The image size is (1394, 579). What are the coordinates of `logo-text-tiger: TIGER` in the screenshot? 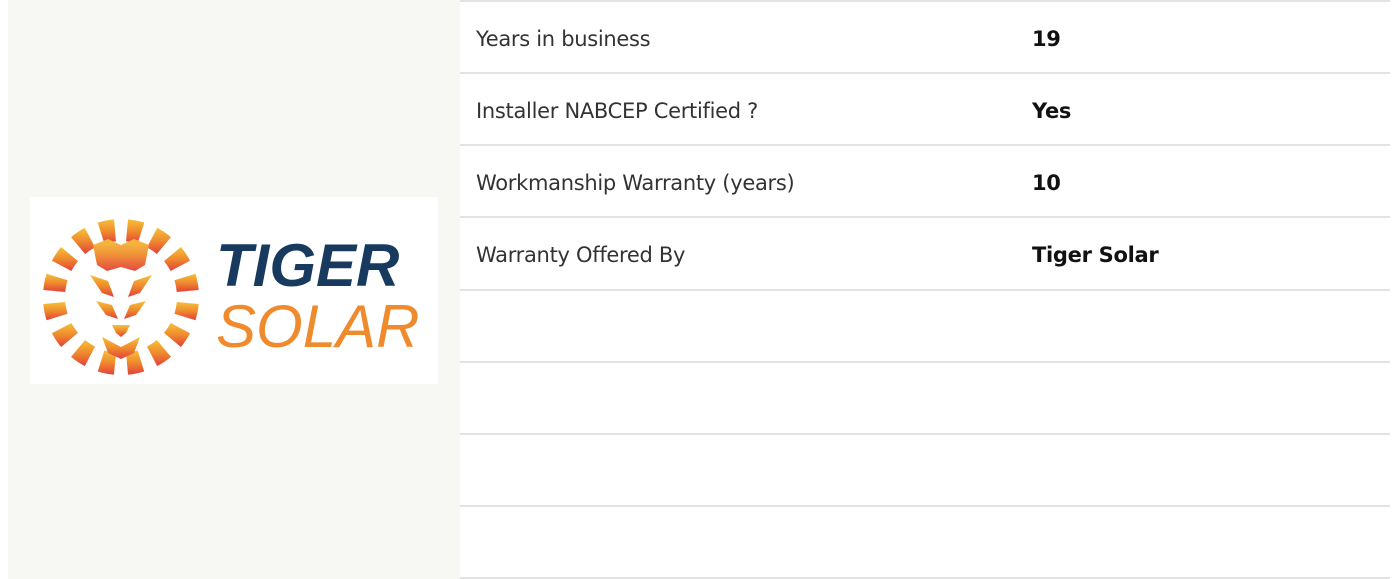 It's located at (307, 265).